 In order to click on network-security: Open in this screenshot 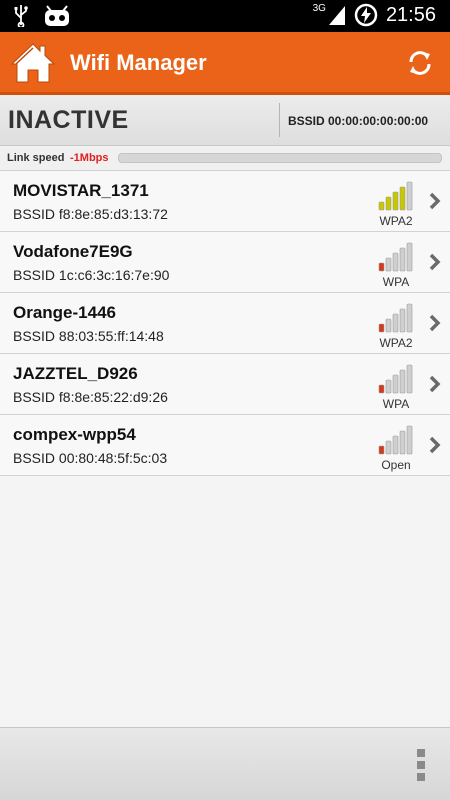, I will do `click(396, 465)`.